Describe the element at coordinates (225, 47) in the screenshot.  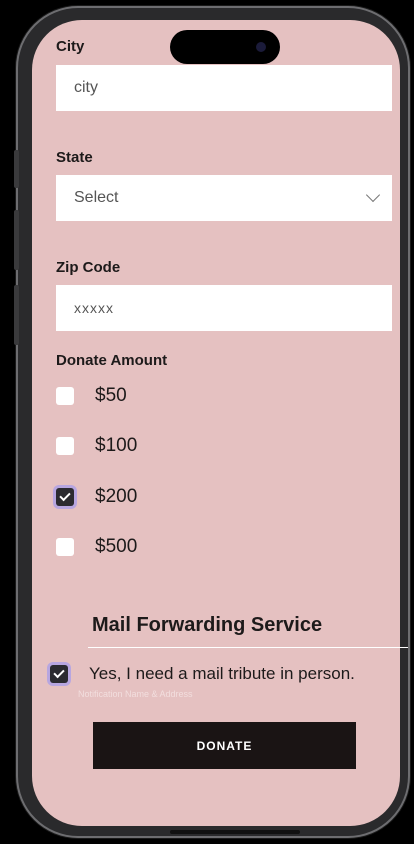
I see `dynamic-island` at that location.